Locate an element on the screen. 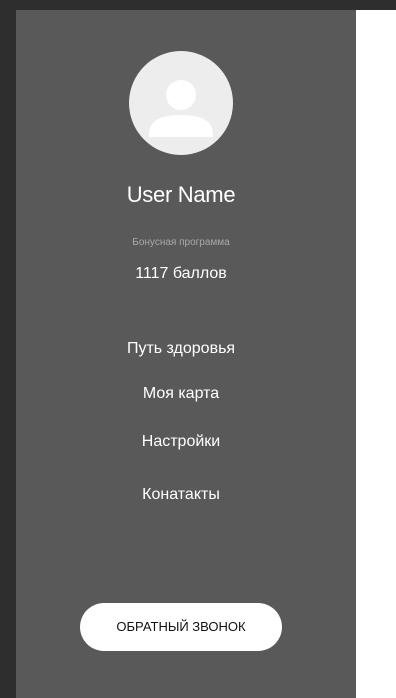 The width and height of the screenshot is (396, 698). bonus-points-value: 1117 баллов is located at coordinates (181, 273).